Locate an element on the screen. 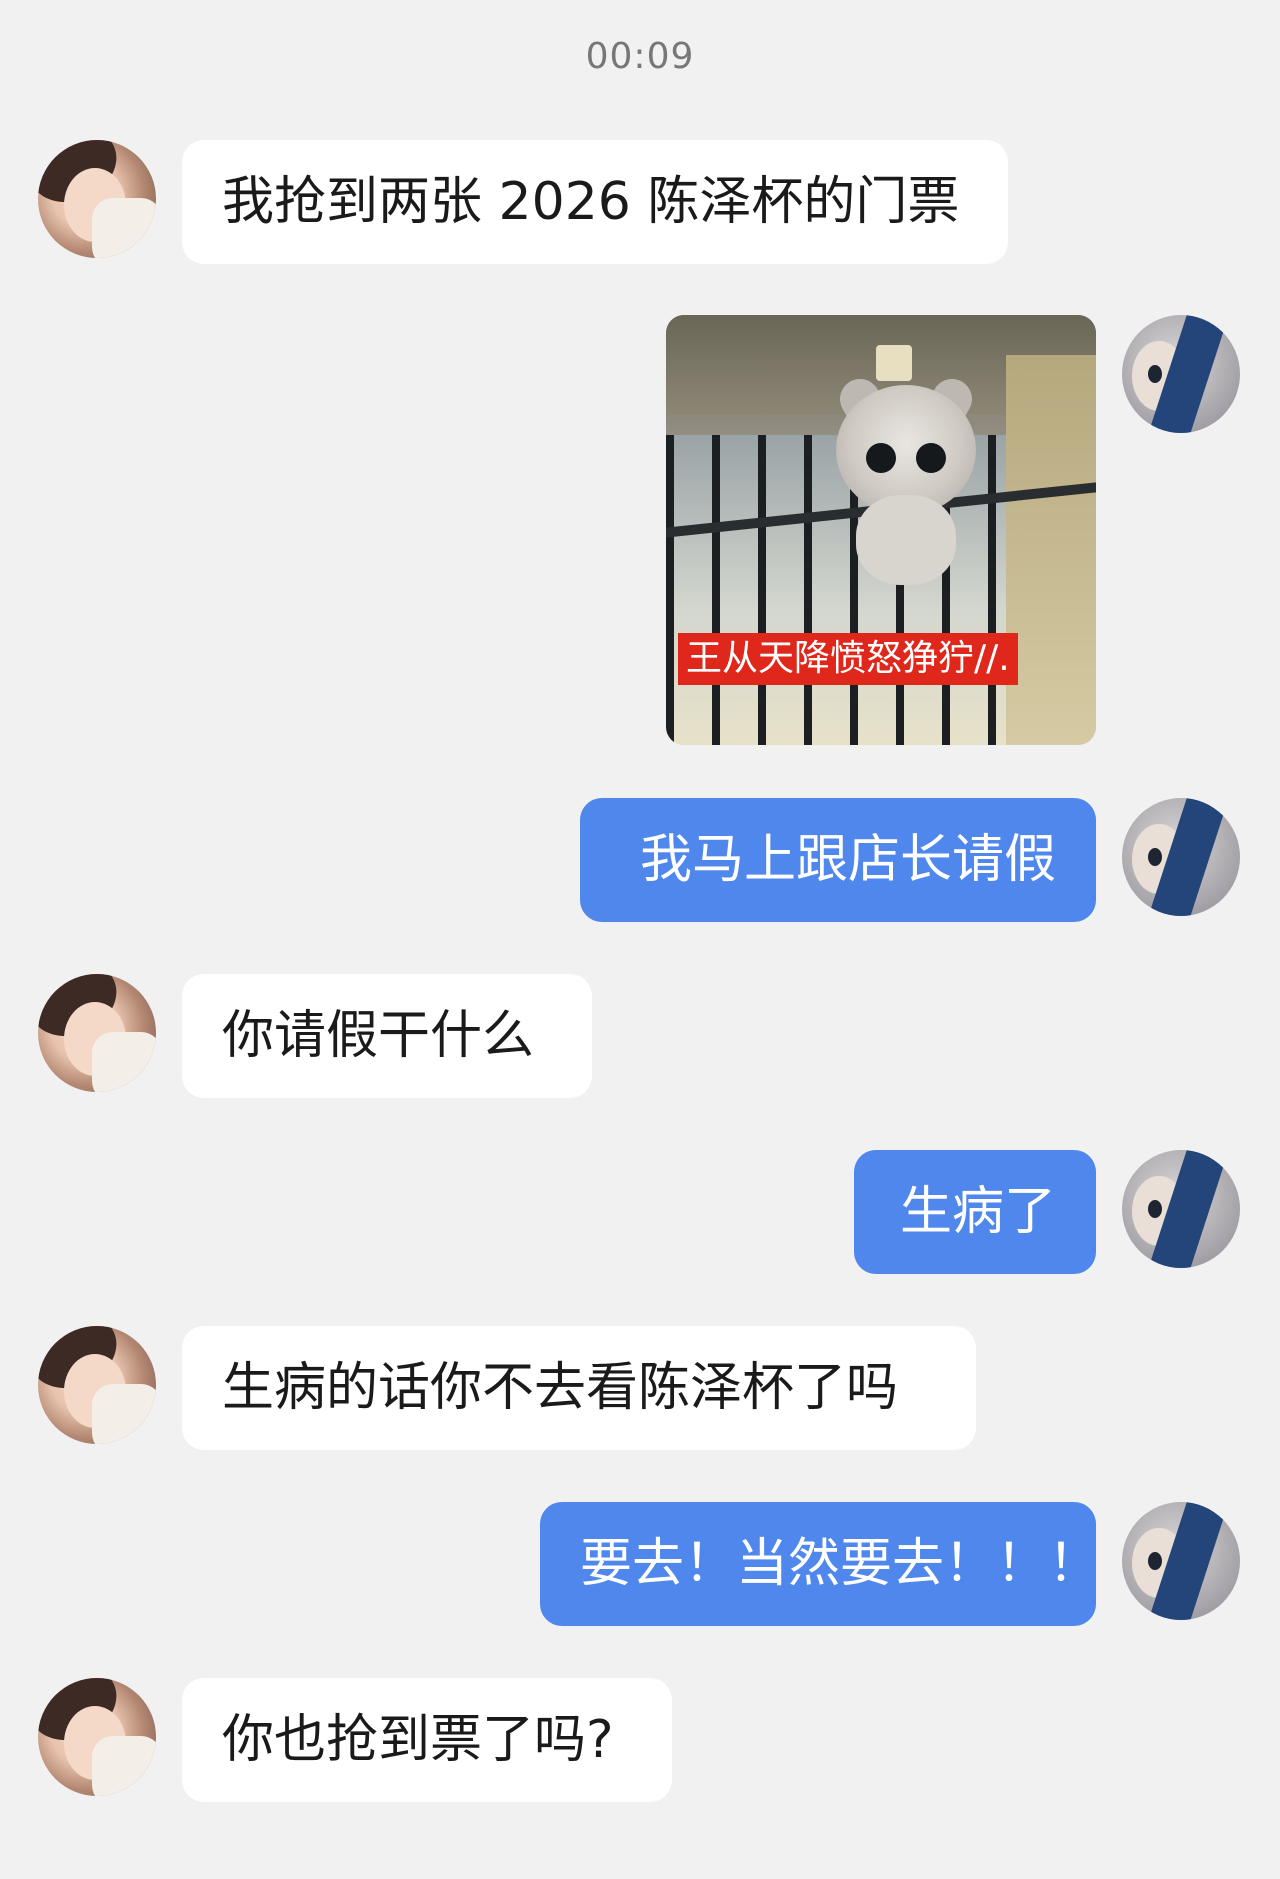  incoming-message-bubble: 生病的话你不去看陈泽杯了吗 is located at coordinates (579, 1388).